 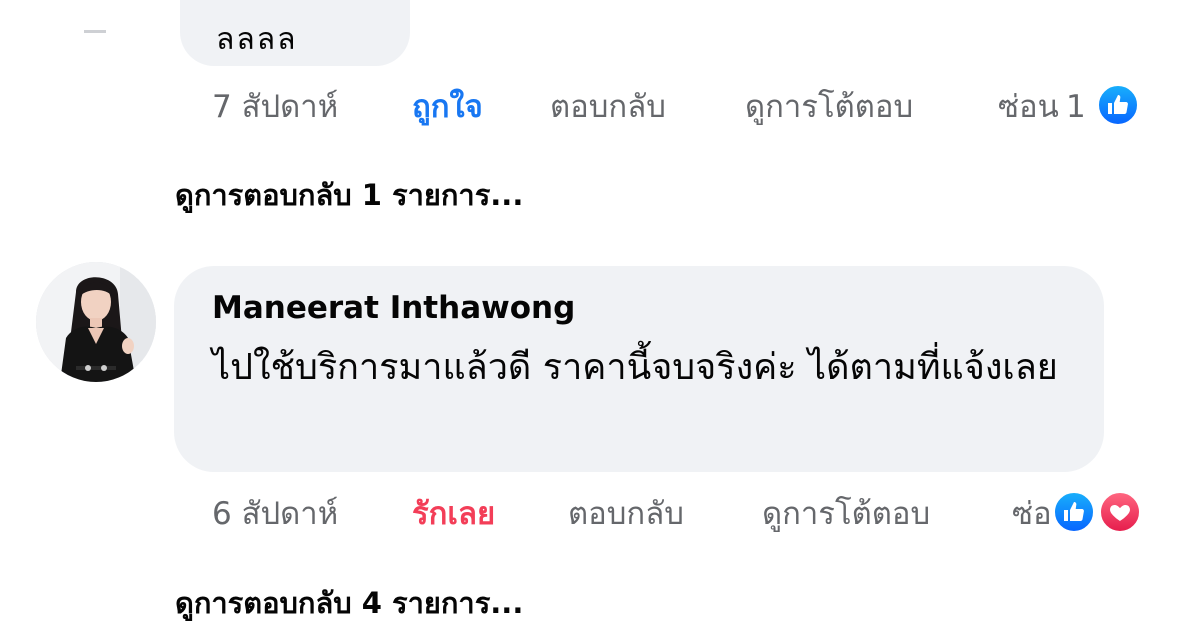 I want to click on previous-comment-text: ลลลล, so click(x=257, y=39).